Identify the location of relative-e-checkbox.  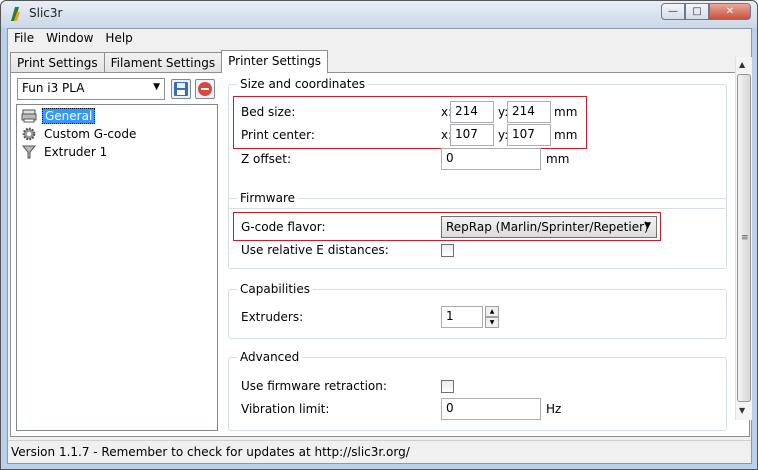
(447, 250).